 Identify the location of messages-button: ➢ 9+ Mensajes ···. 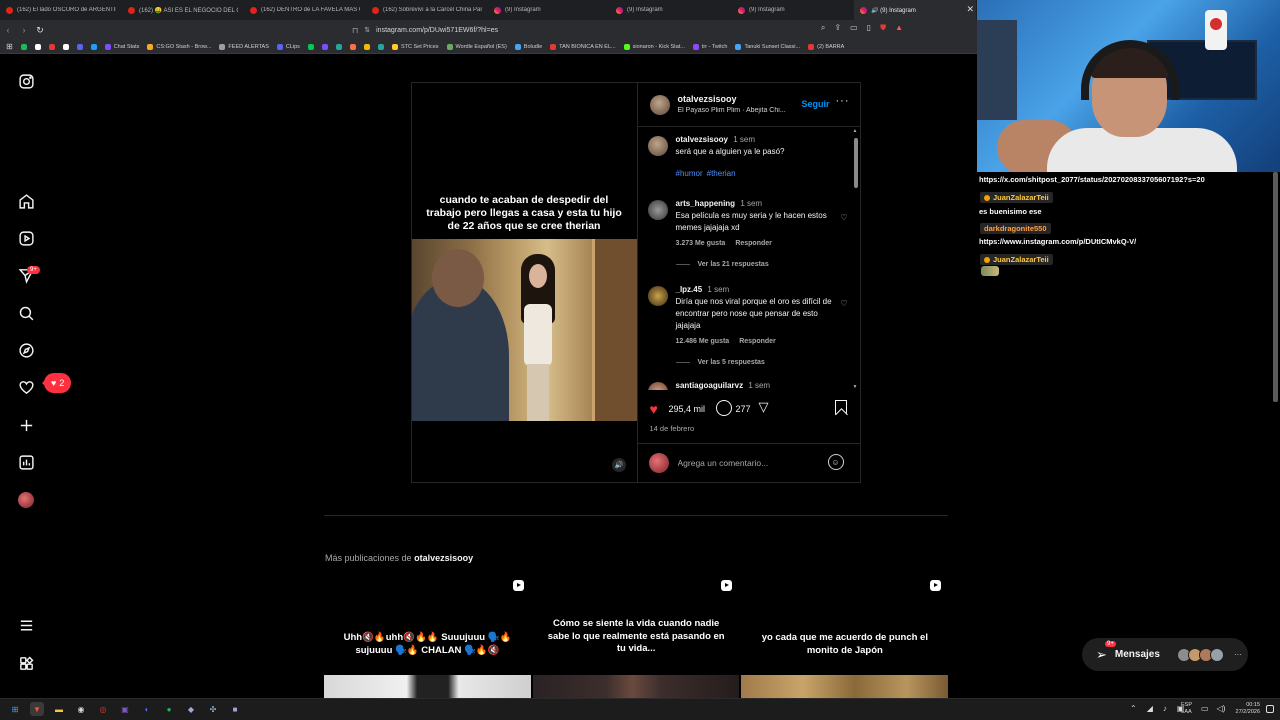
(1165, 654).